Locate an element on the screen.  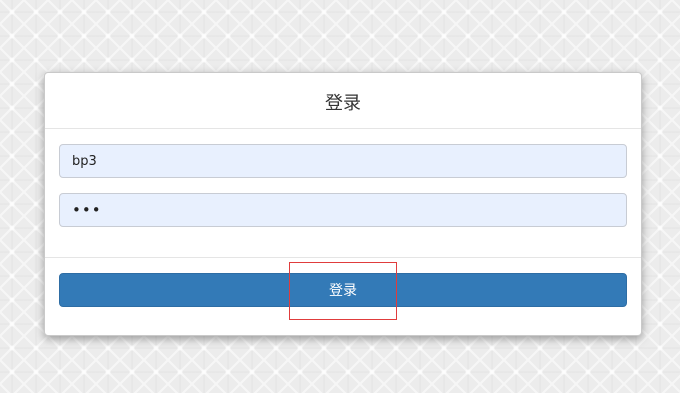
dialog-header: 登录 is located at coordinates (343, 101).